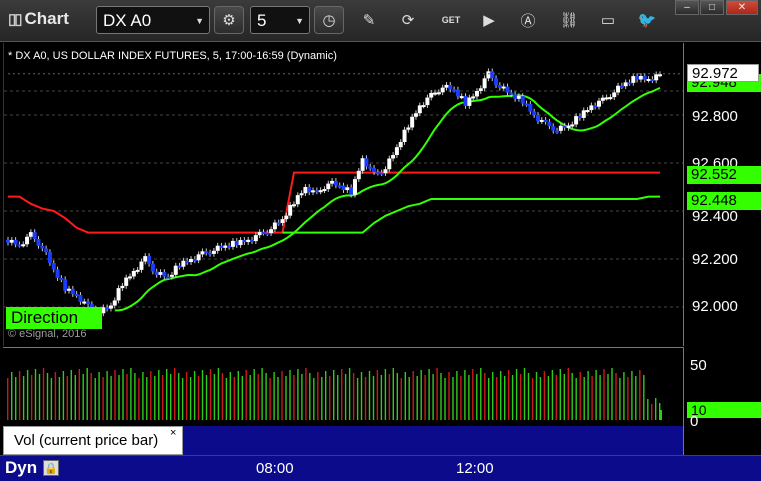 The image size is (761, 481). I want to click on close-icon: ×, so click(173, 433).